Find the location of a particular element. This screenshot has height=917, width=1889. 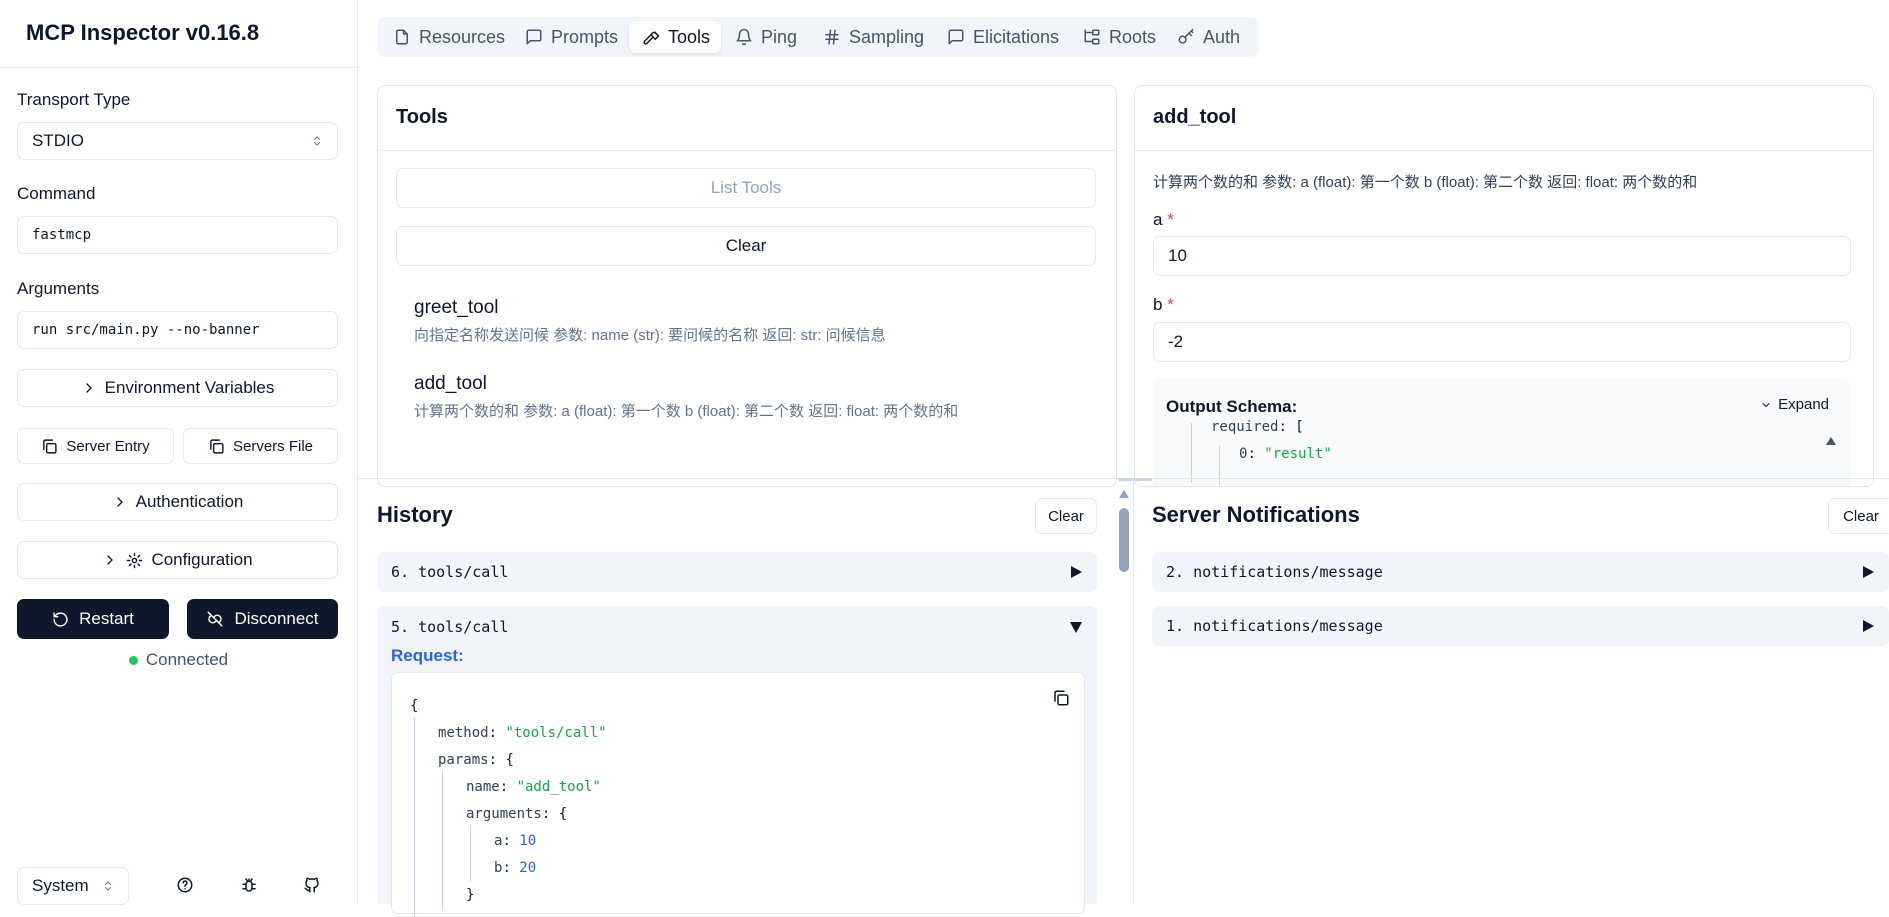

servers-file-button: Servers File is located at coordinates (260, 446).